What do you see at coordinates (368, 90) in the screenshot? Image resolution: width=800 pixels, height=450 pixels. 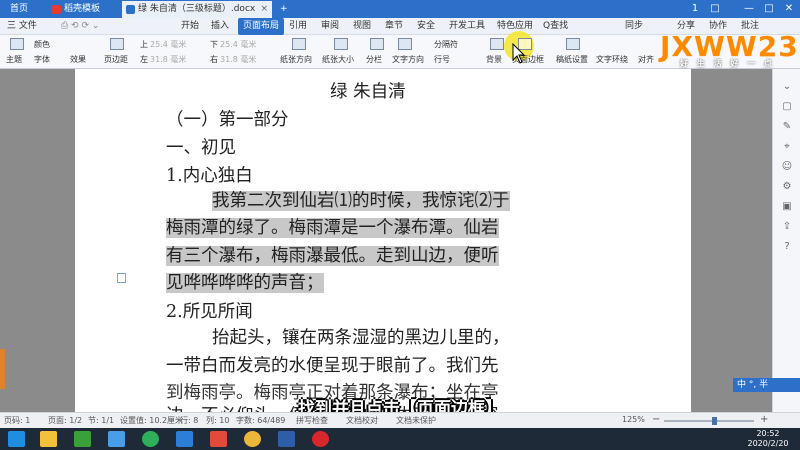 I see `doc-title: 绿 朱自清` at bounding box center [368, 90].